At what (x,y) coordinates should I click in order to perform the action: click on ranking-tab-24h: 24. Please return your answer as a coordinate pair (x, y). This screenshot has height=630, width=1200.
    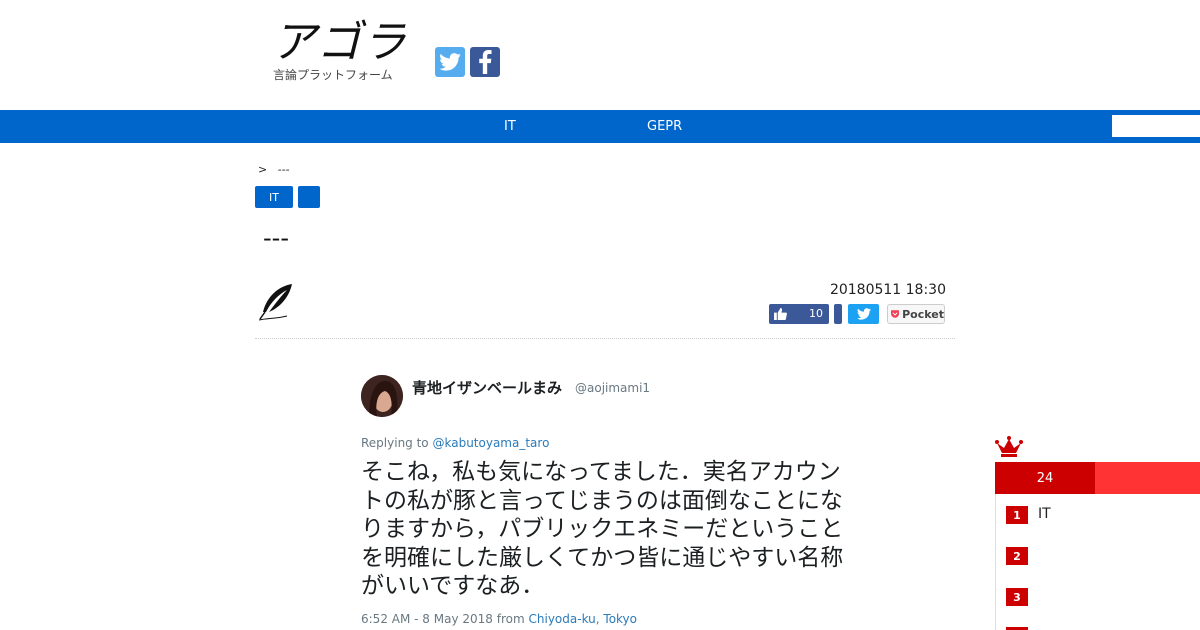
    Looking at the image, I should click on (1045, 478).